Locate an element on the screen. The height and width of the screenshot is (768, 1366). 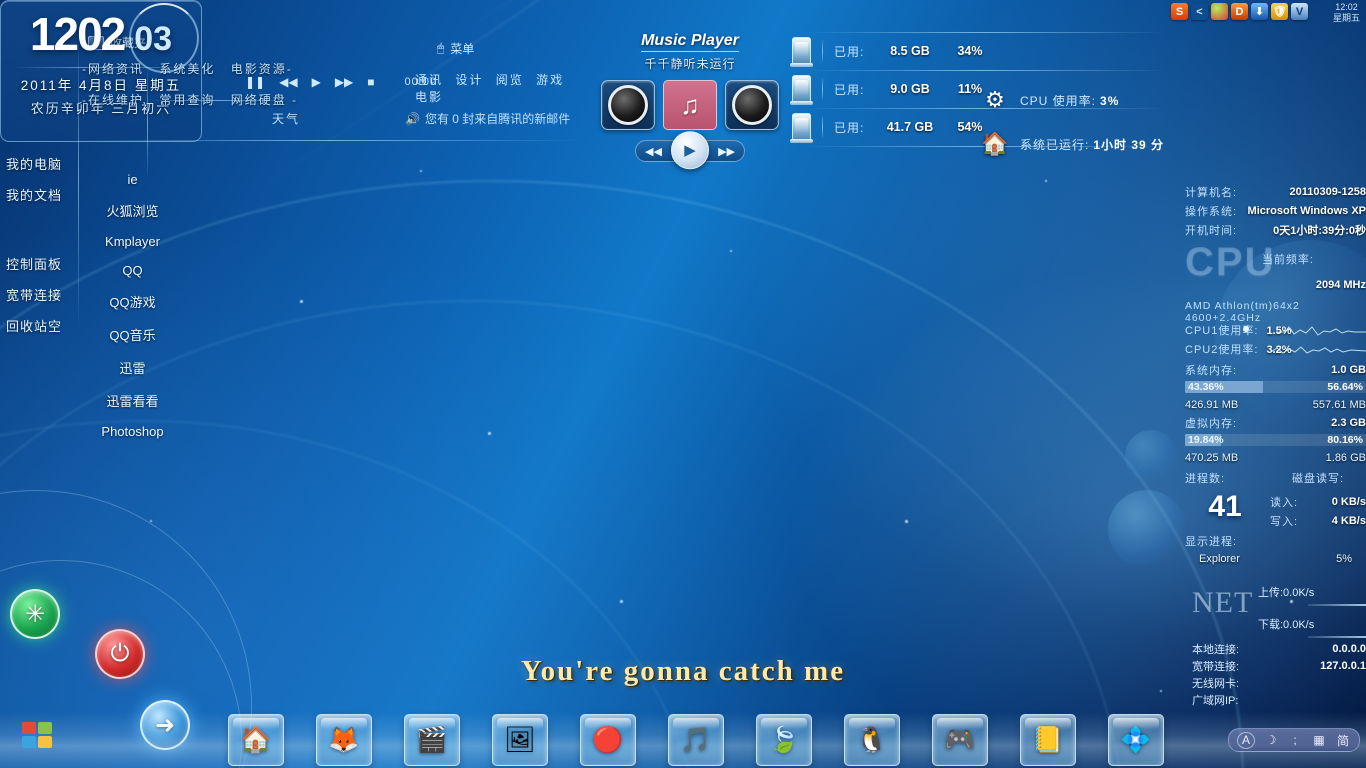
dock-item-media: 🎵 is located at coordinates (696, 740).